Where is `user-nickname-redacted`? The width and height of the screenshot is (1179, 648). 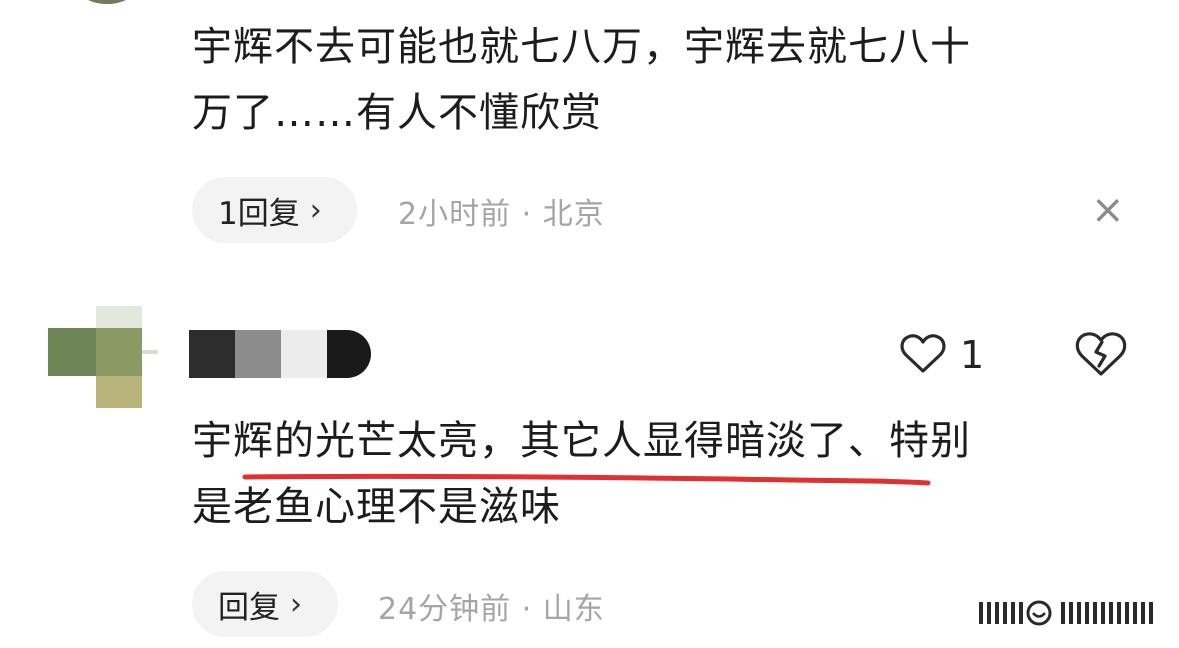
user-nickname-redacted is located at coordinates (280, 354).